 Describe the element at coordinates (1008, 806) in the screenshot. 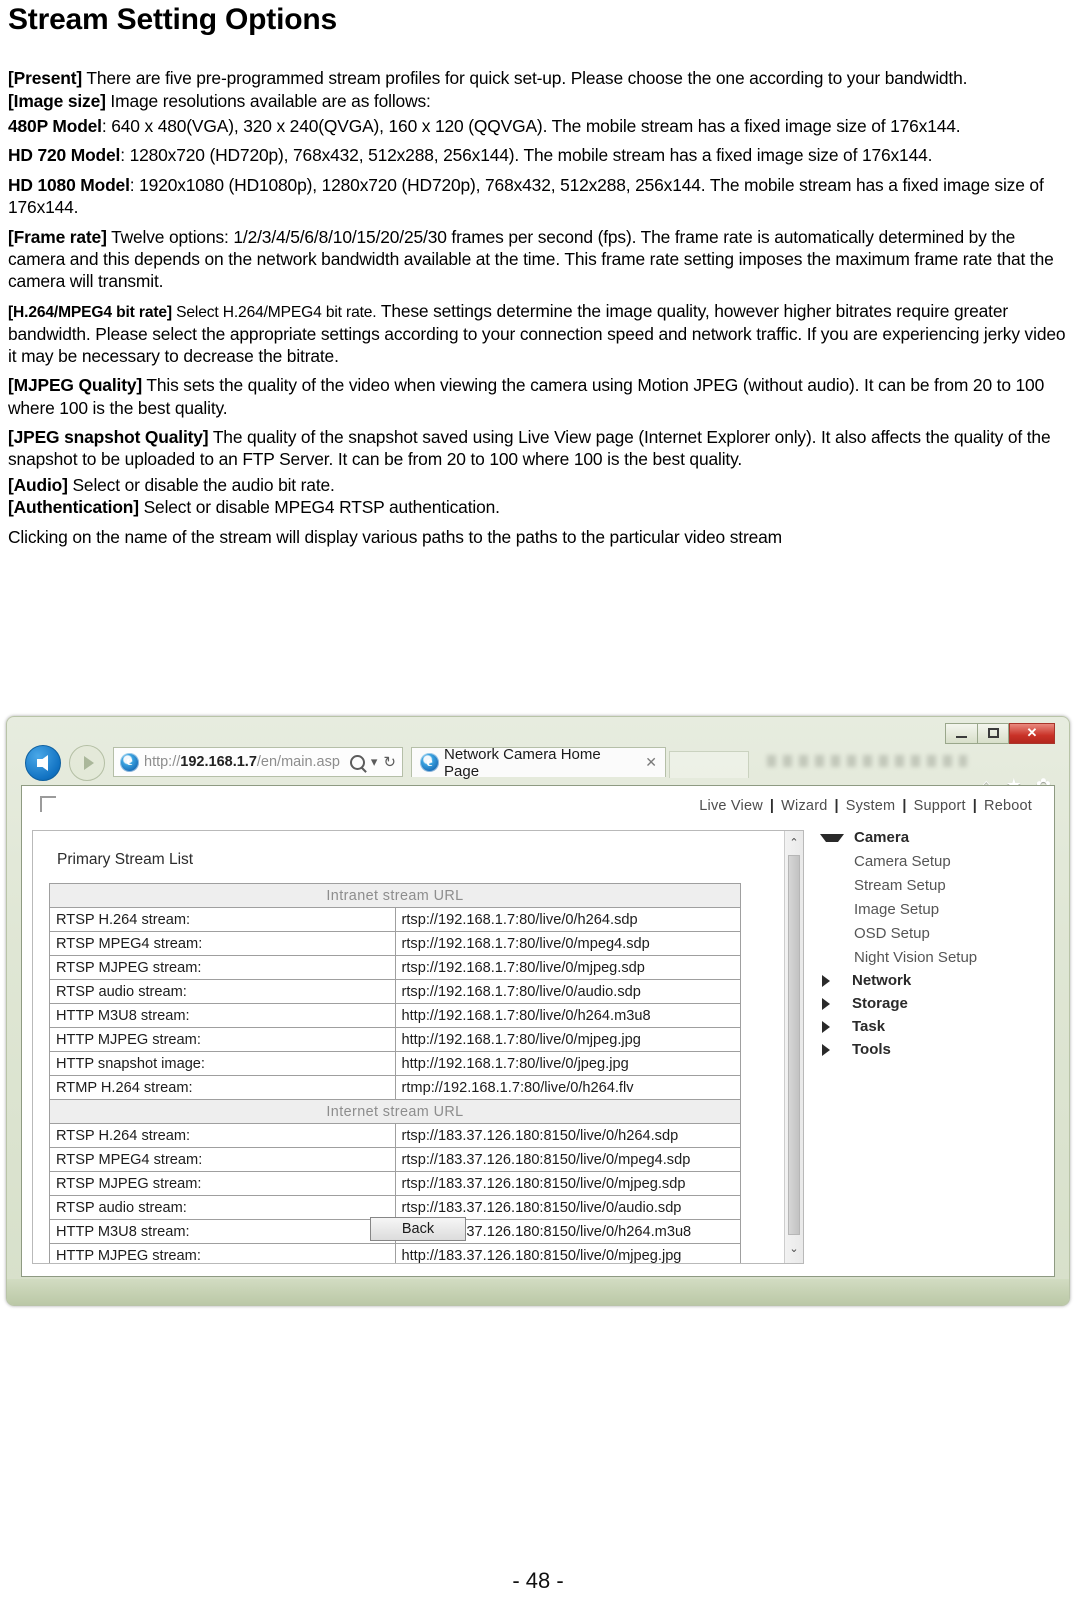

I see `nav-reboot: Reboot` at that location.